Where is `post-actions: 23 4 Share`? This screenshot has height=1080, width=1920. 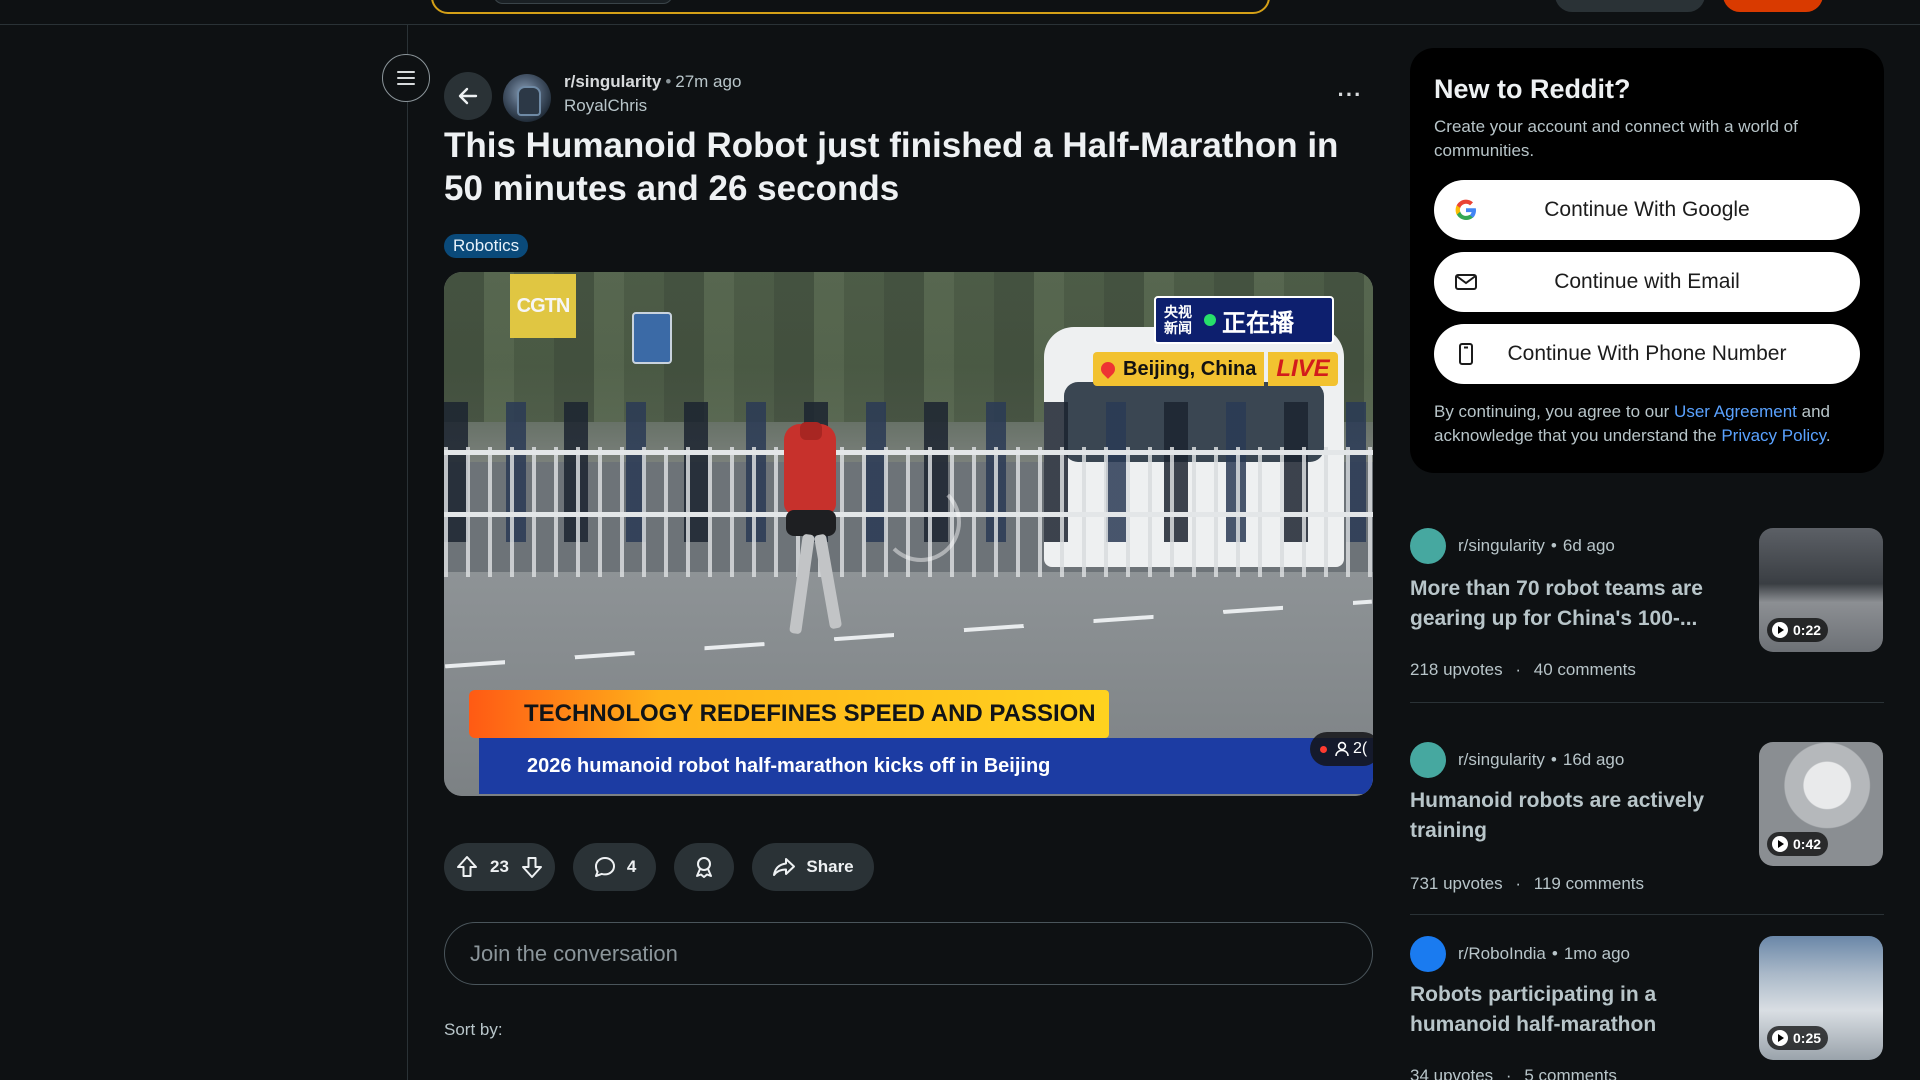
post-actions: 23 4 Share is located at coordinates (659, 867).